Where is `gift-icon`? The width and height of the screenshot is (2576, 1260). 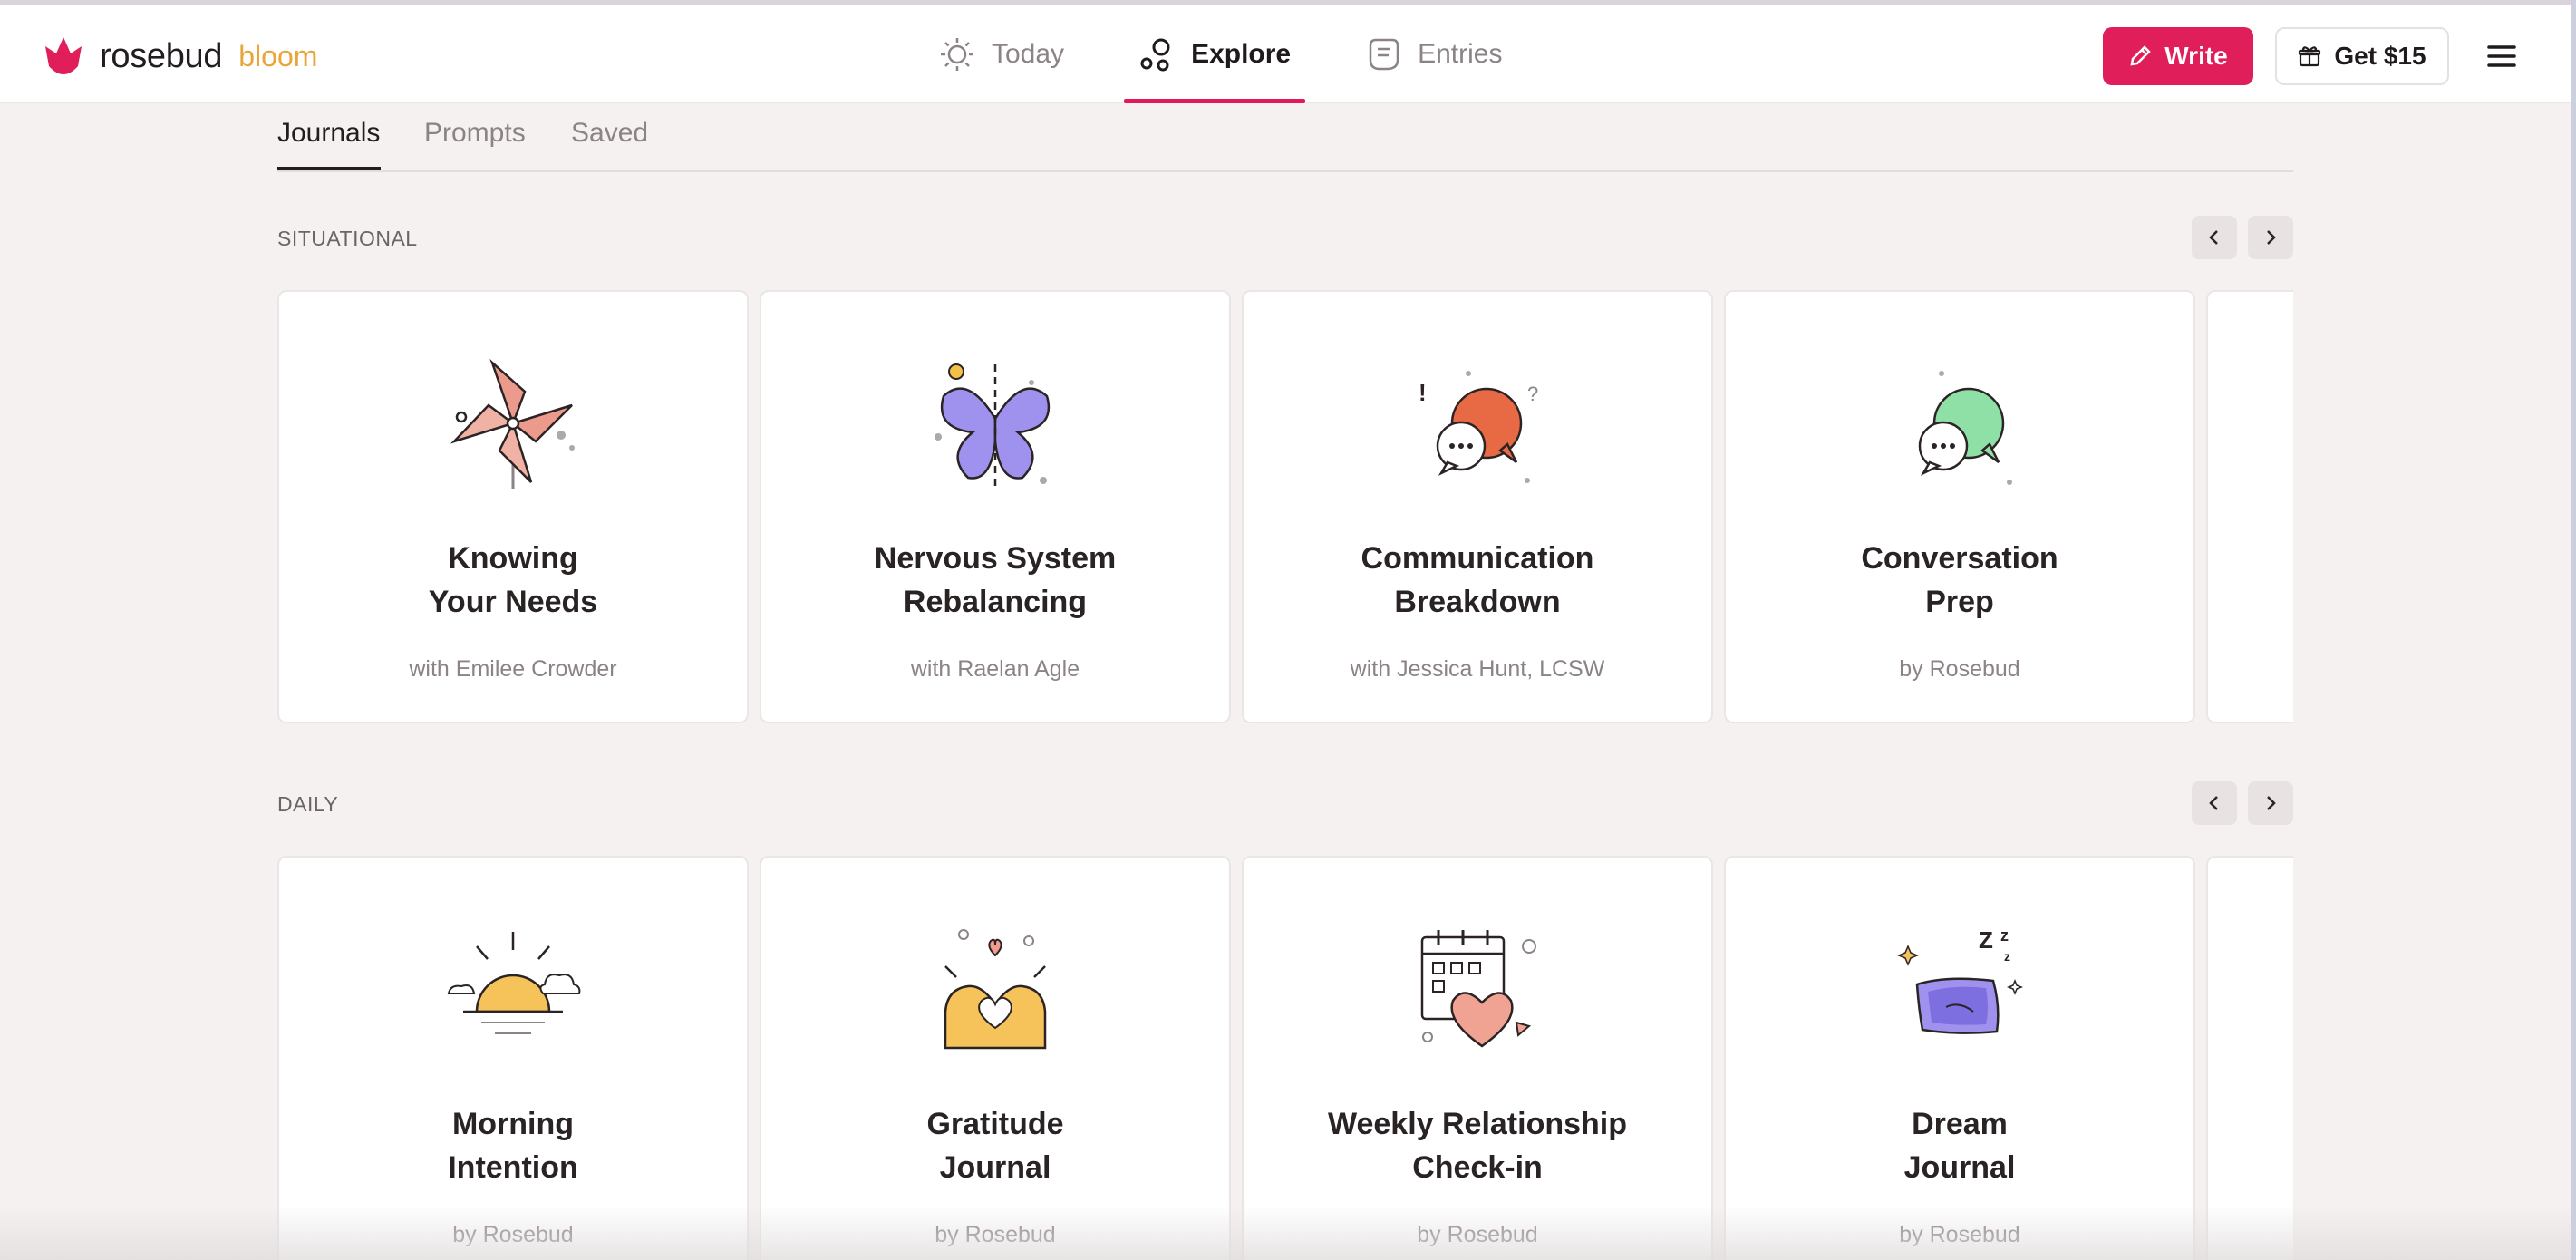
gift-icon is located at coordinates (2310, 57).